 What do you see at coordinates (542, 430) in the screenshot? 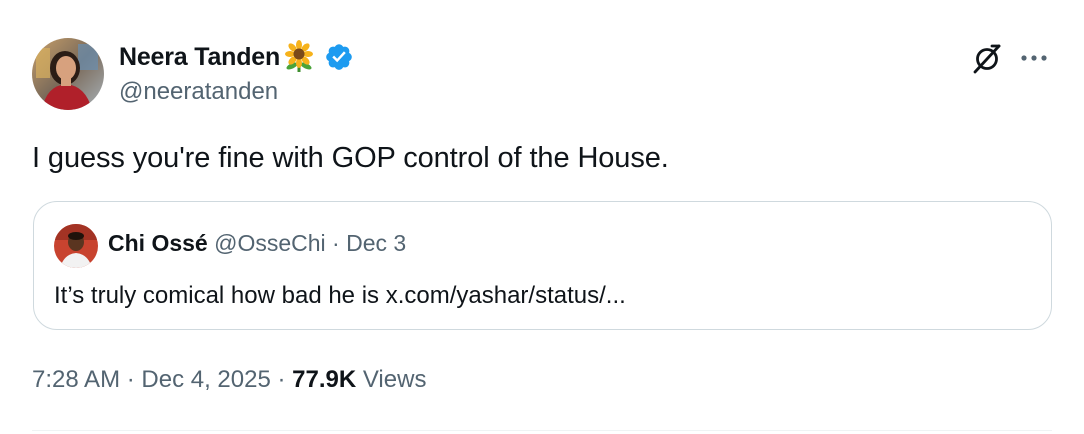
I see `divider` at bounding box center [542, 430].